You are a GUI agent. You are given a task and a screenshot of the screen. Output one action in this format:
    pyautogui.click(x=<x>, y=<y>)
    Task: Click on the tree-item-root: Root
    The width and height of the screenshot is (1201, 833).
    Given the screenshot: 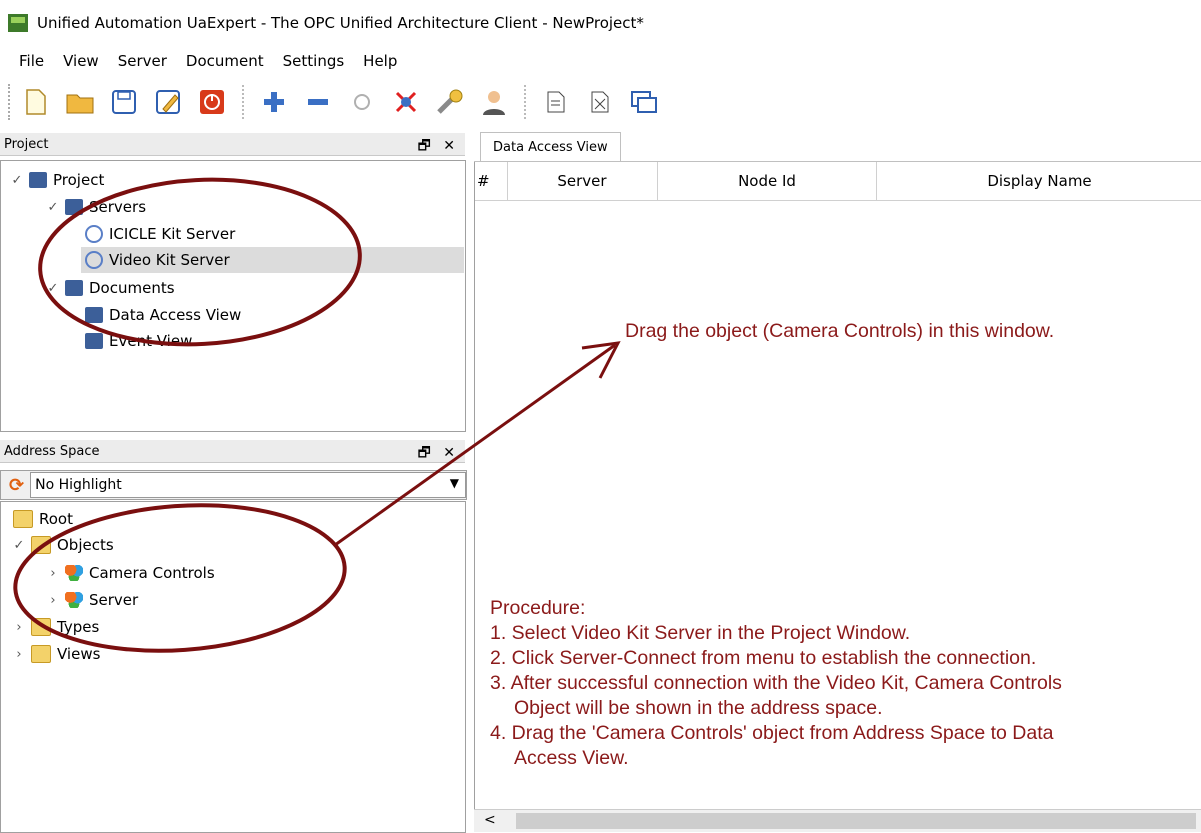 What is the action you would take?
    pyautogui.click(x=41, y=519)
    